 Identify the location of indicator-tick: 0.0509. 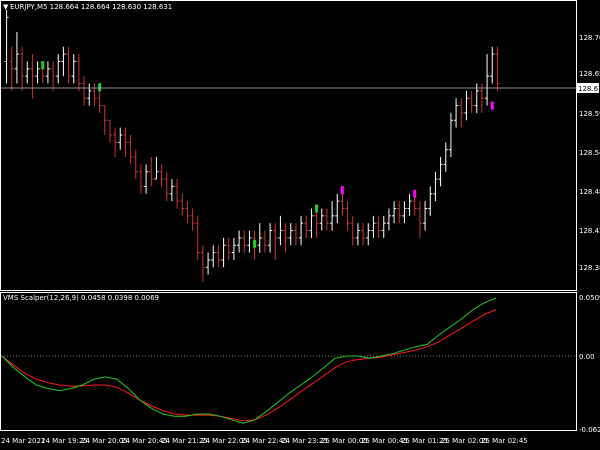
(589, 298).